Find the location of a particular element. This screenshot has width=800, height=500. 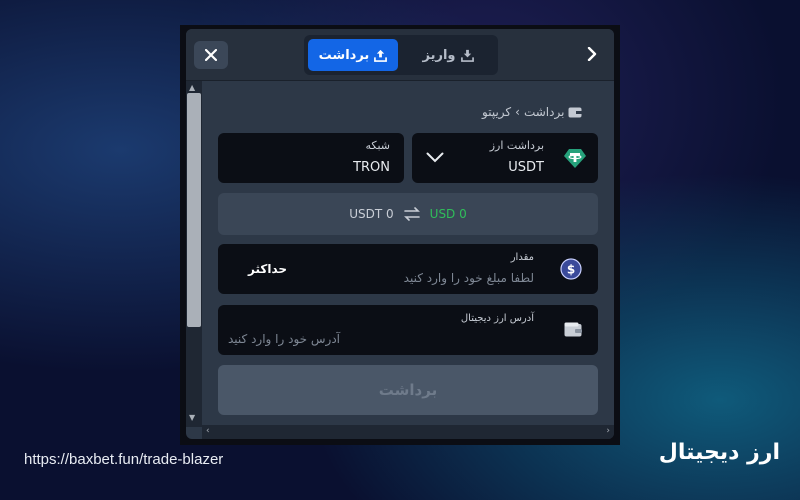

breadcrumb-root: برداشت is located at coordinates (544, 112).